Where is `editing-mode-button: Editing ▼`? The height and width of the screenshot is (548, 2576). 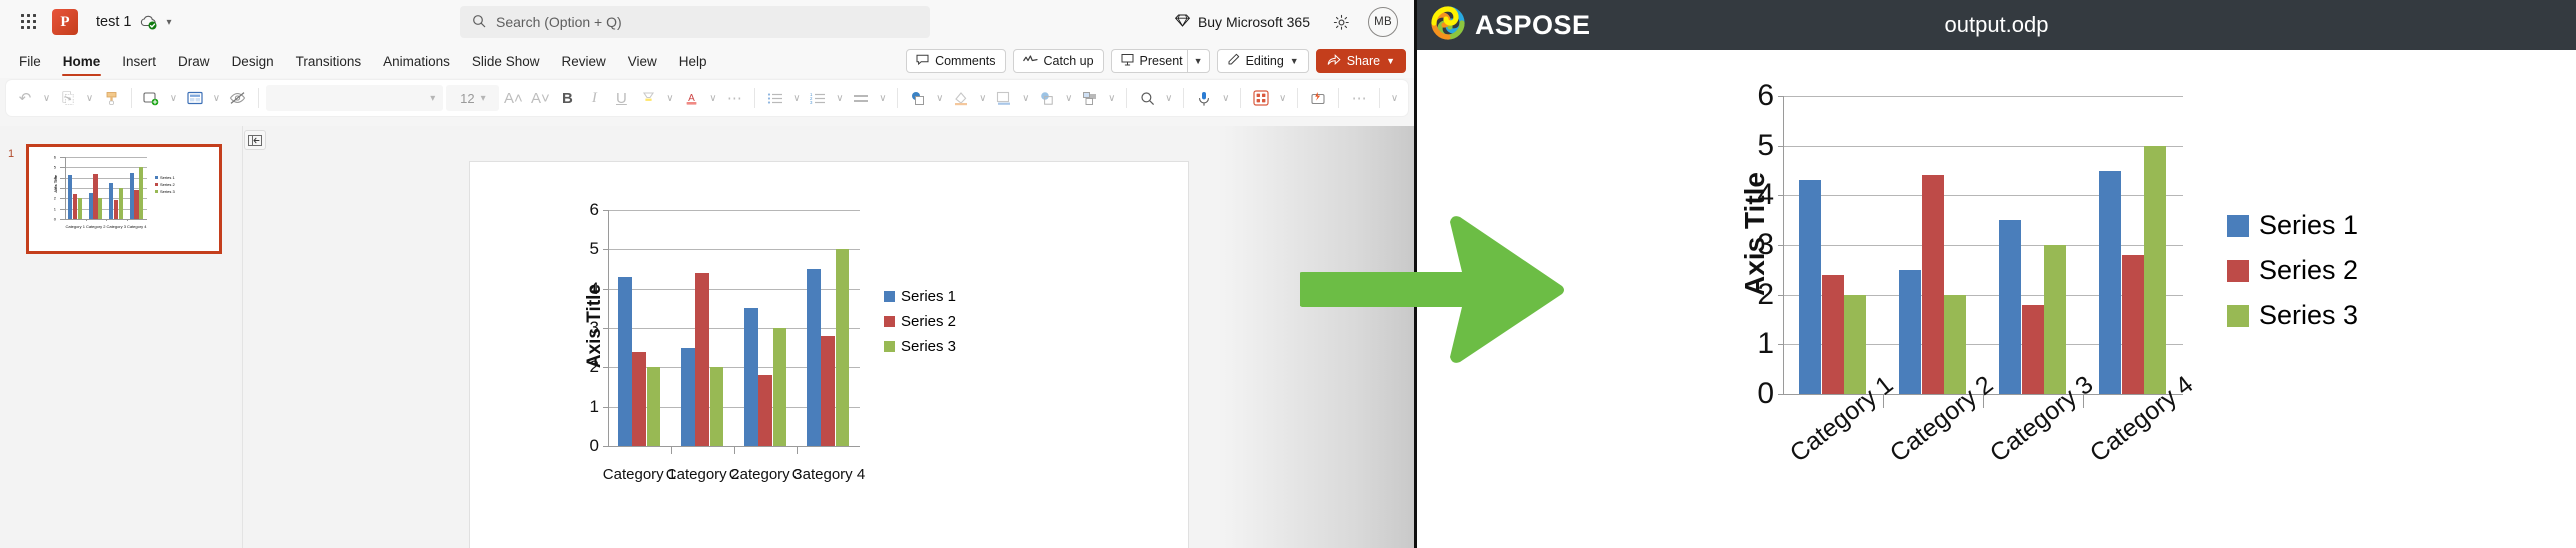
editing-mode-button: Editing ▼ is located at coordinates (1262, 61).